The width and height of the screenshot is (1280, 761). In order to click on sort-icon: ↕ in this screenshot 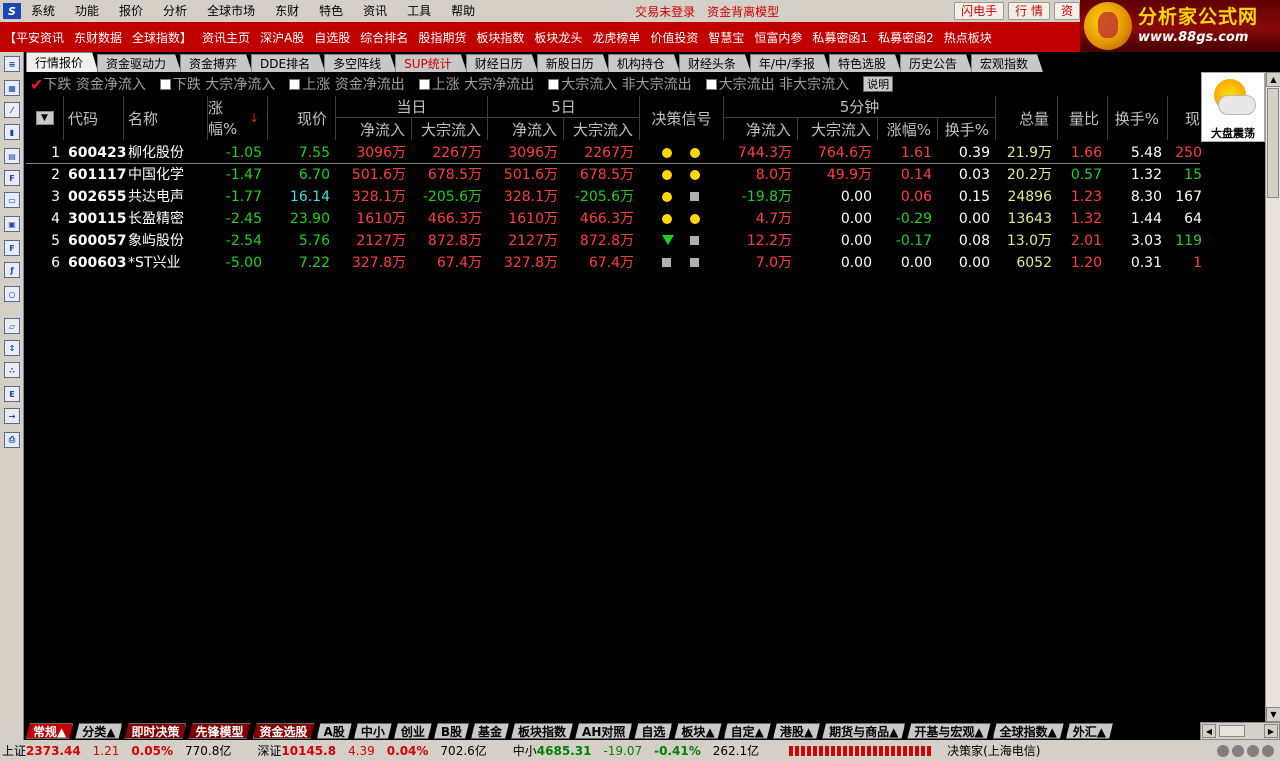, I will do `click(12, 348)`.